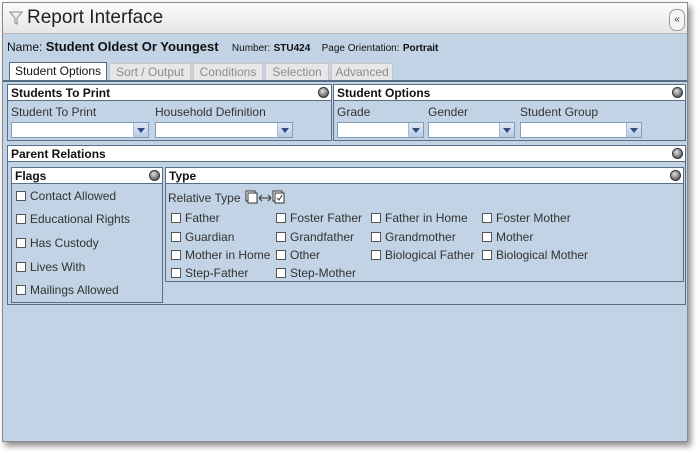 Image resolution: width=700 pixels, height=453 pixels. Describe the element at coordinates (195, 218) in the screenshot. I see `relative-father: Father` at that location.